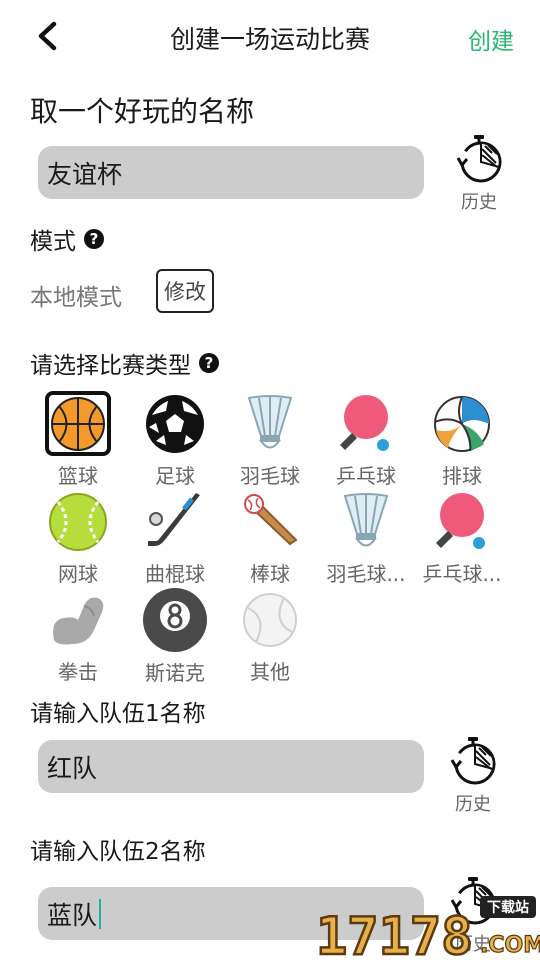 The width and height of the screenshot is (540, 960). Describe the element at coordinates (110, 366) in the screenshot. I see `sport-type-label-text: 请选择比赛类型` at that location.